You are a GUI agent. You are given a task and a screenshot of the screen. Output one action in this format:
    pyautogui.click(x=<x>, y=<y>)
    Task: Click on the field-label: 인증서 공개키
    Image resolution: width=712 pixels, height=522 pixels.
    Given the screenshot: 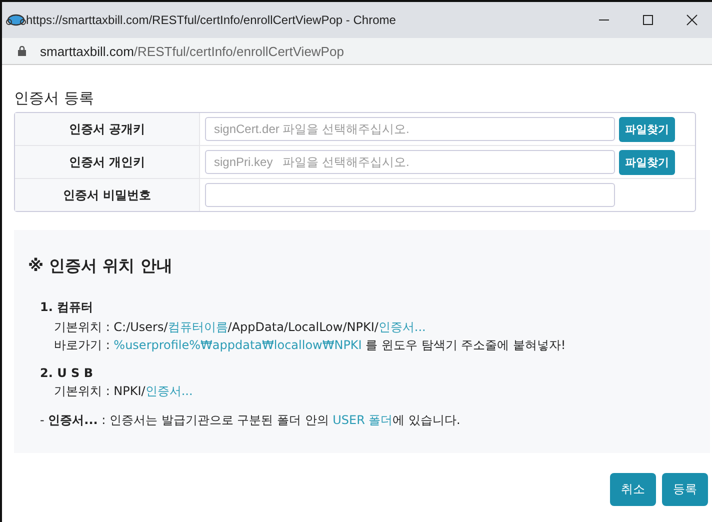 What is the action you would take?
    pyautogui.click(x=107, y=129)
    